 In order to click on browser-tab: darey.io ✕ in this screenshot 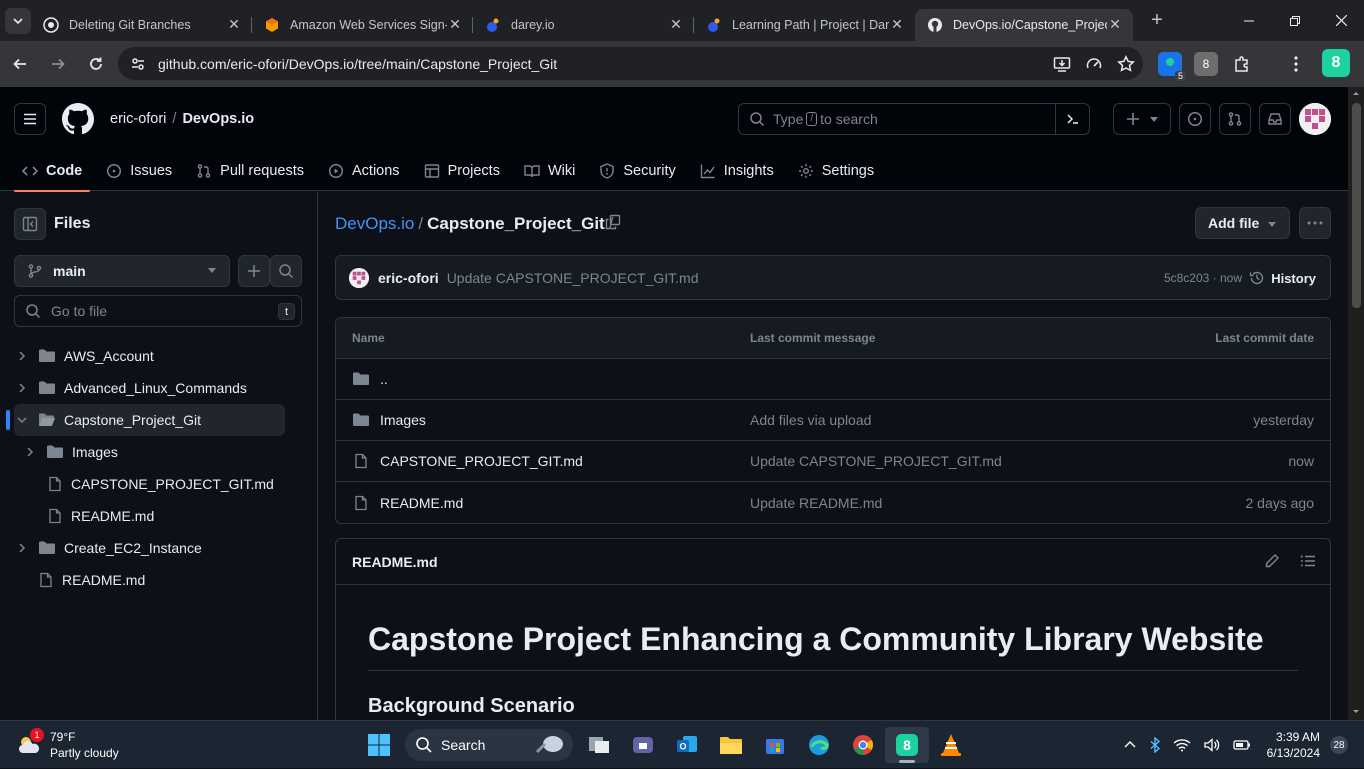, I will do `click(583, 25)`.